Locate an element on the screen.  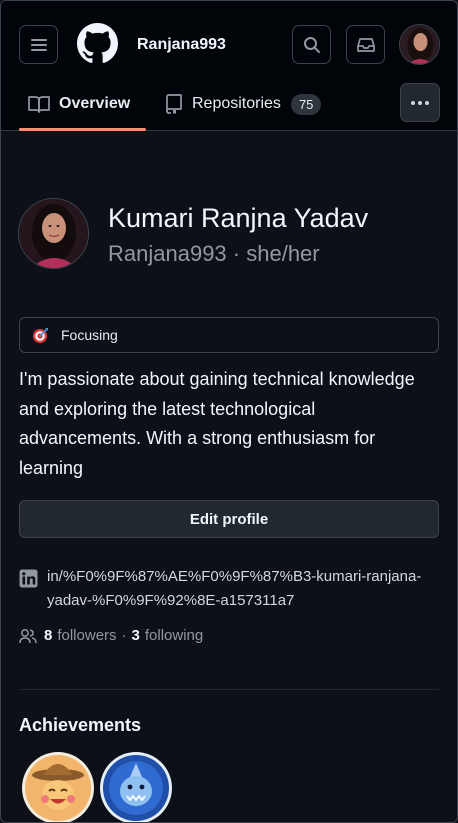
status-box: Focusing is located at coordinates (229, 335).